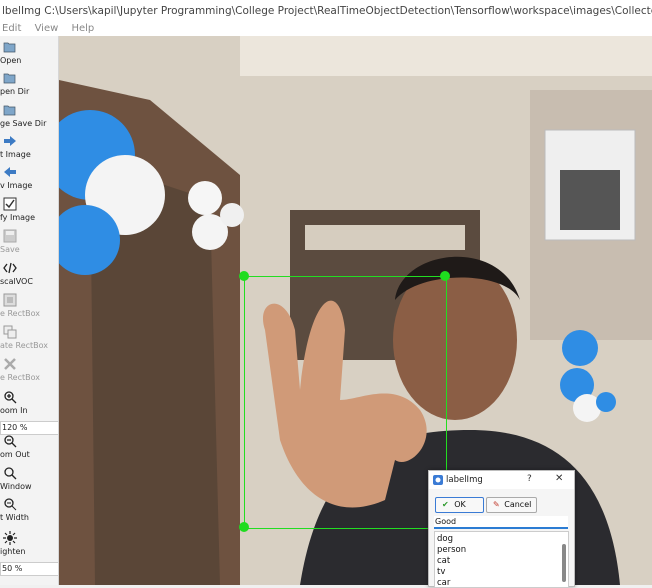 The width and height of the screenshot is (652, 588). Describe the element at coordinates (15, 154) in the screenshot. I see `next-image-label: t Image` at that location.